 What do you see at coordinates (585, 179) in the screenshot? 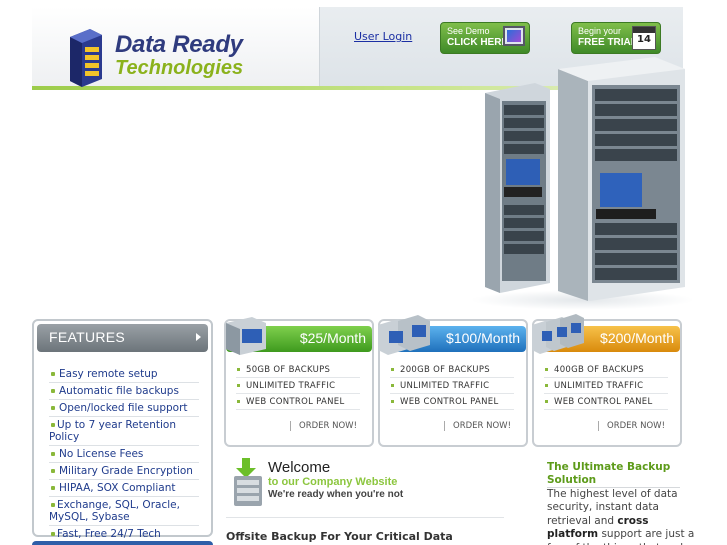
I see `server-racks-image` at bounding box center [585, 179].